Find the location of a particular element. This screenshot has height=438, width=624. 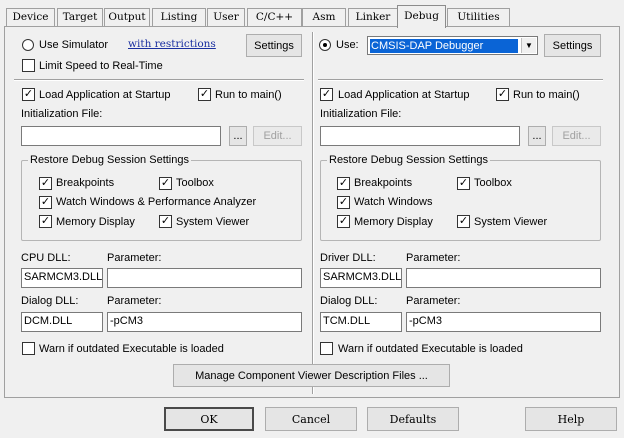

left-toolbox-label: Toolbox is located at coordinates (195, 183).